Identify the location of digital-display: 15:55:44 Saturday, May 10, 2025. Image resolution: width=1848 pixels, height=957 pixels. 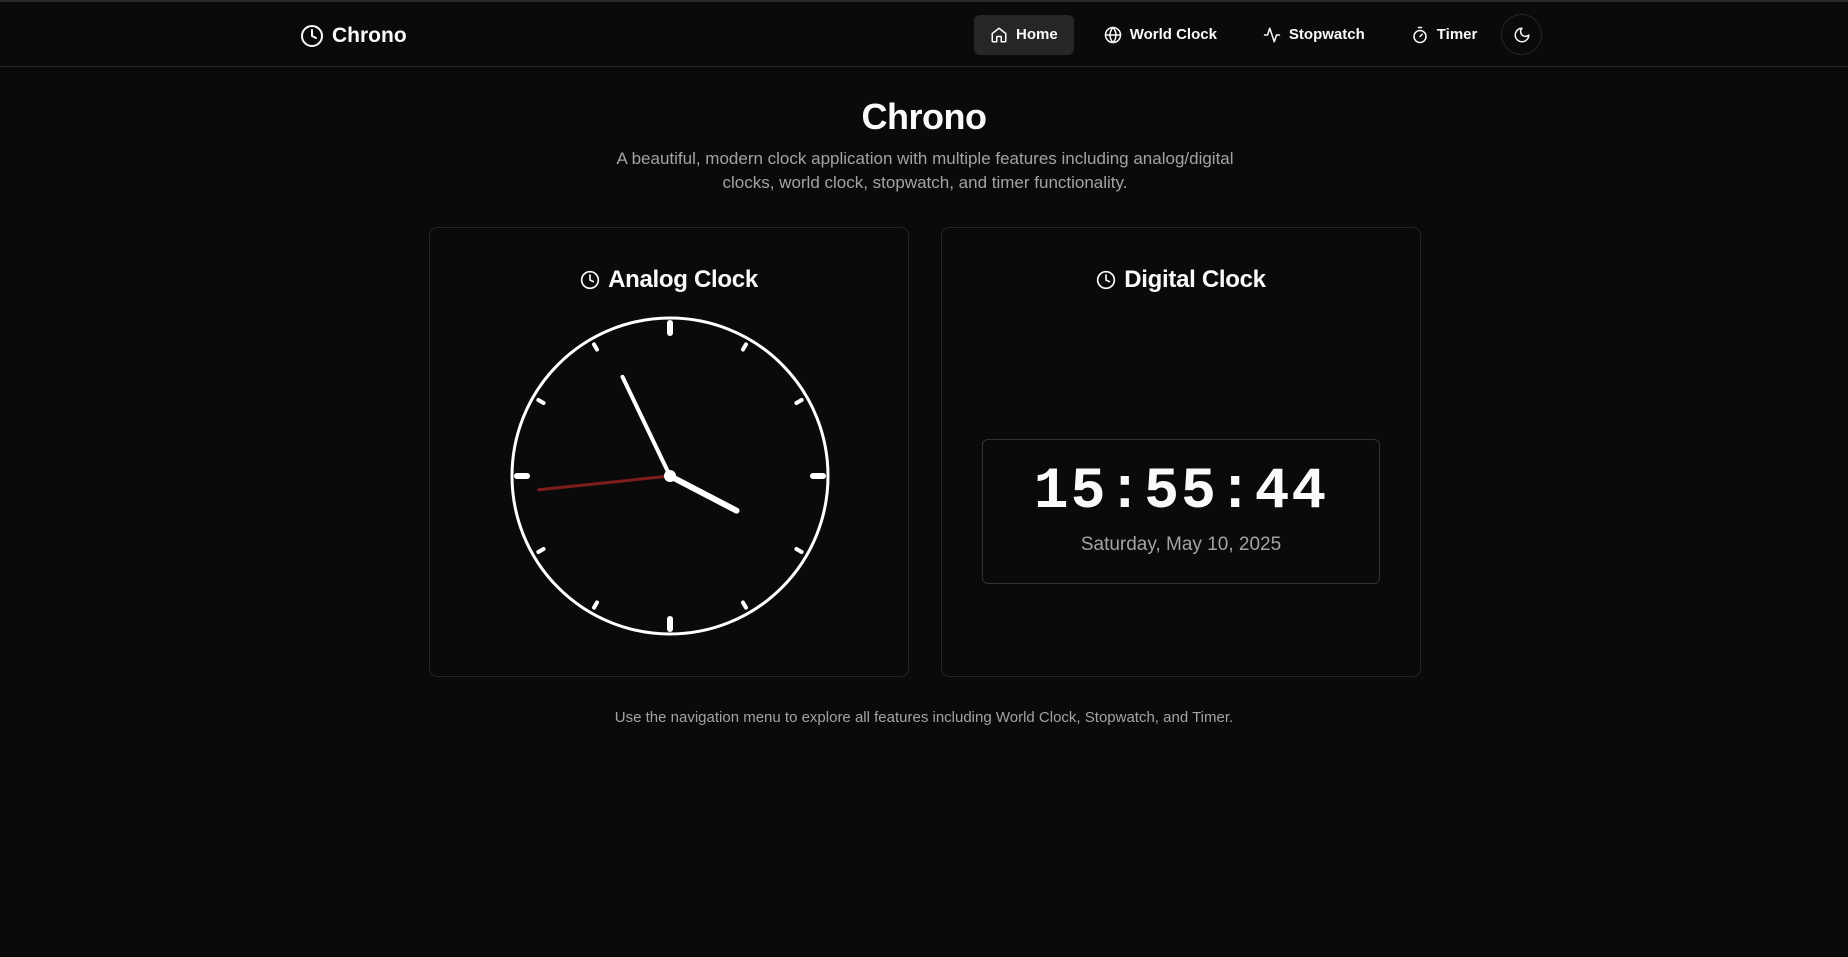
(1181, 511).